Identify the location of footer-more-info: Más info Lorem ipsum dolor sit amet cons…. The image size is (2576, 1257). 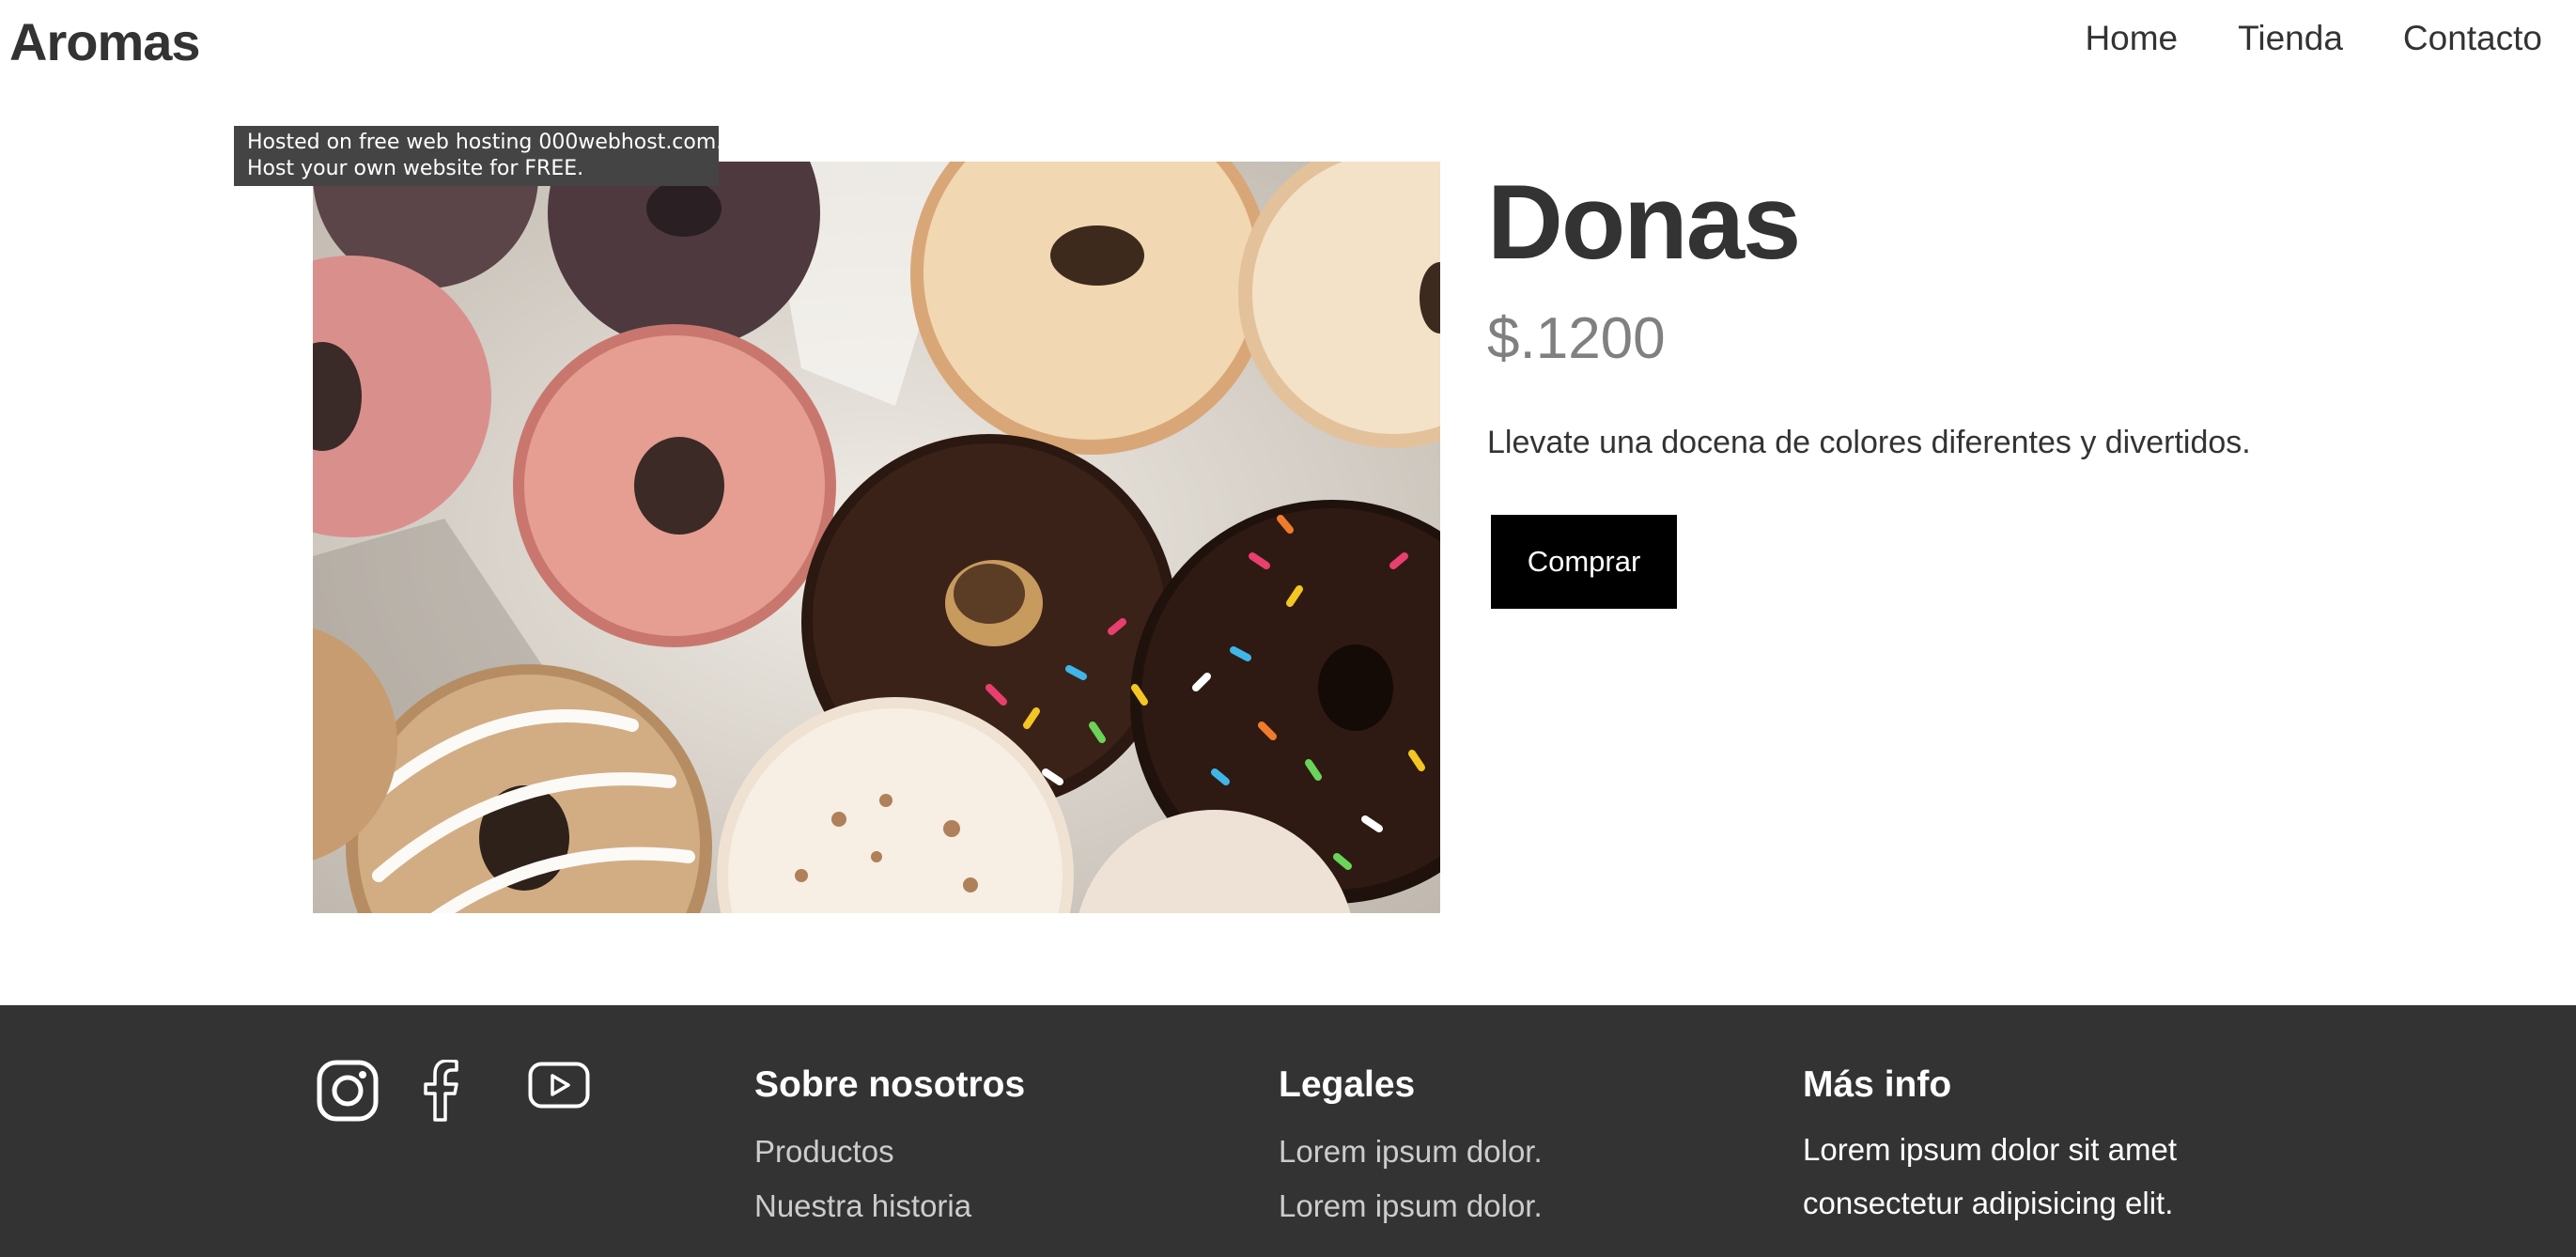
(2010, 1156).